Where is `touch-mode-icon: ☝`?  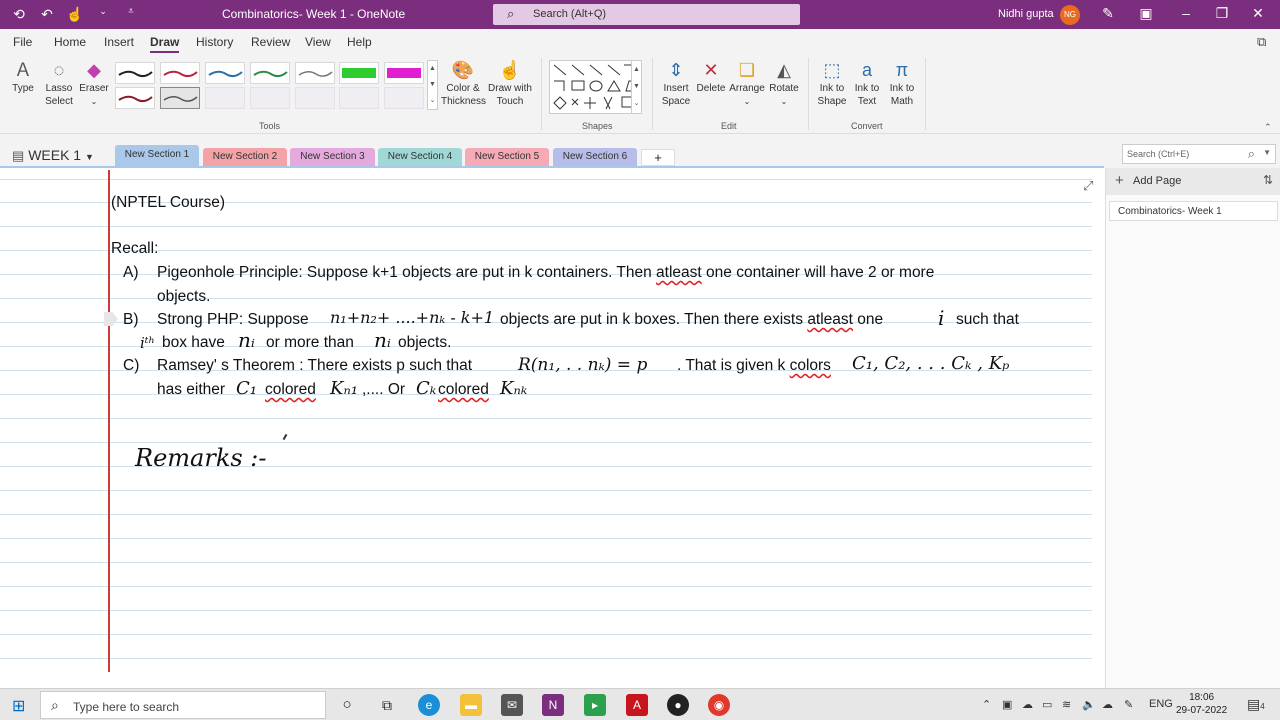
touch-mode-icon: ☝ is located at coordinates (75, 14).